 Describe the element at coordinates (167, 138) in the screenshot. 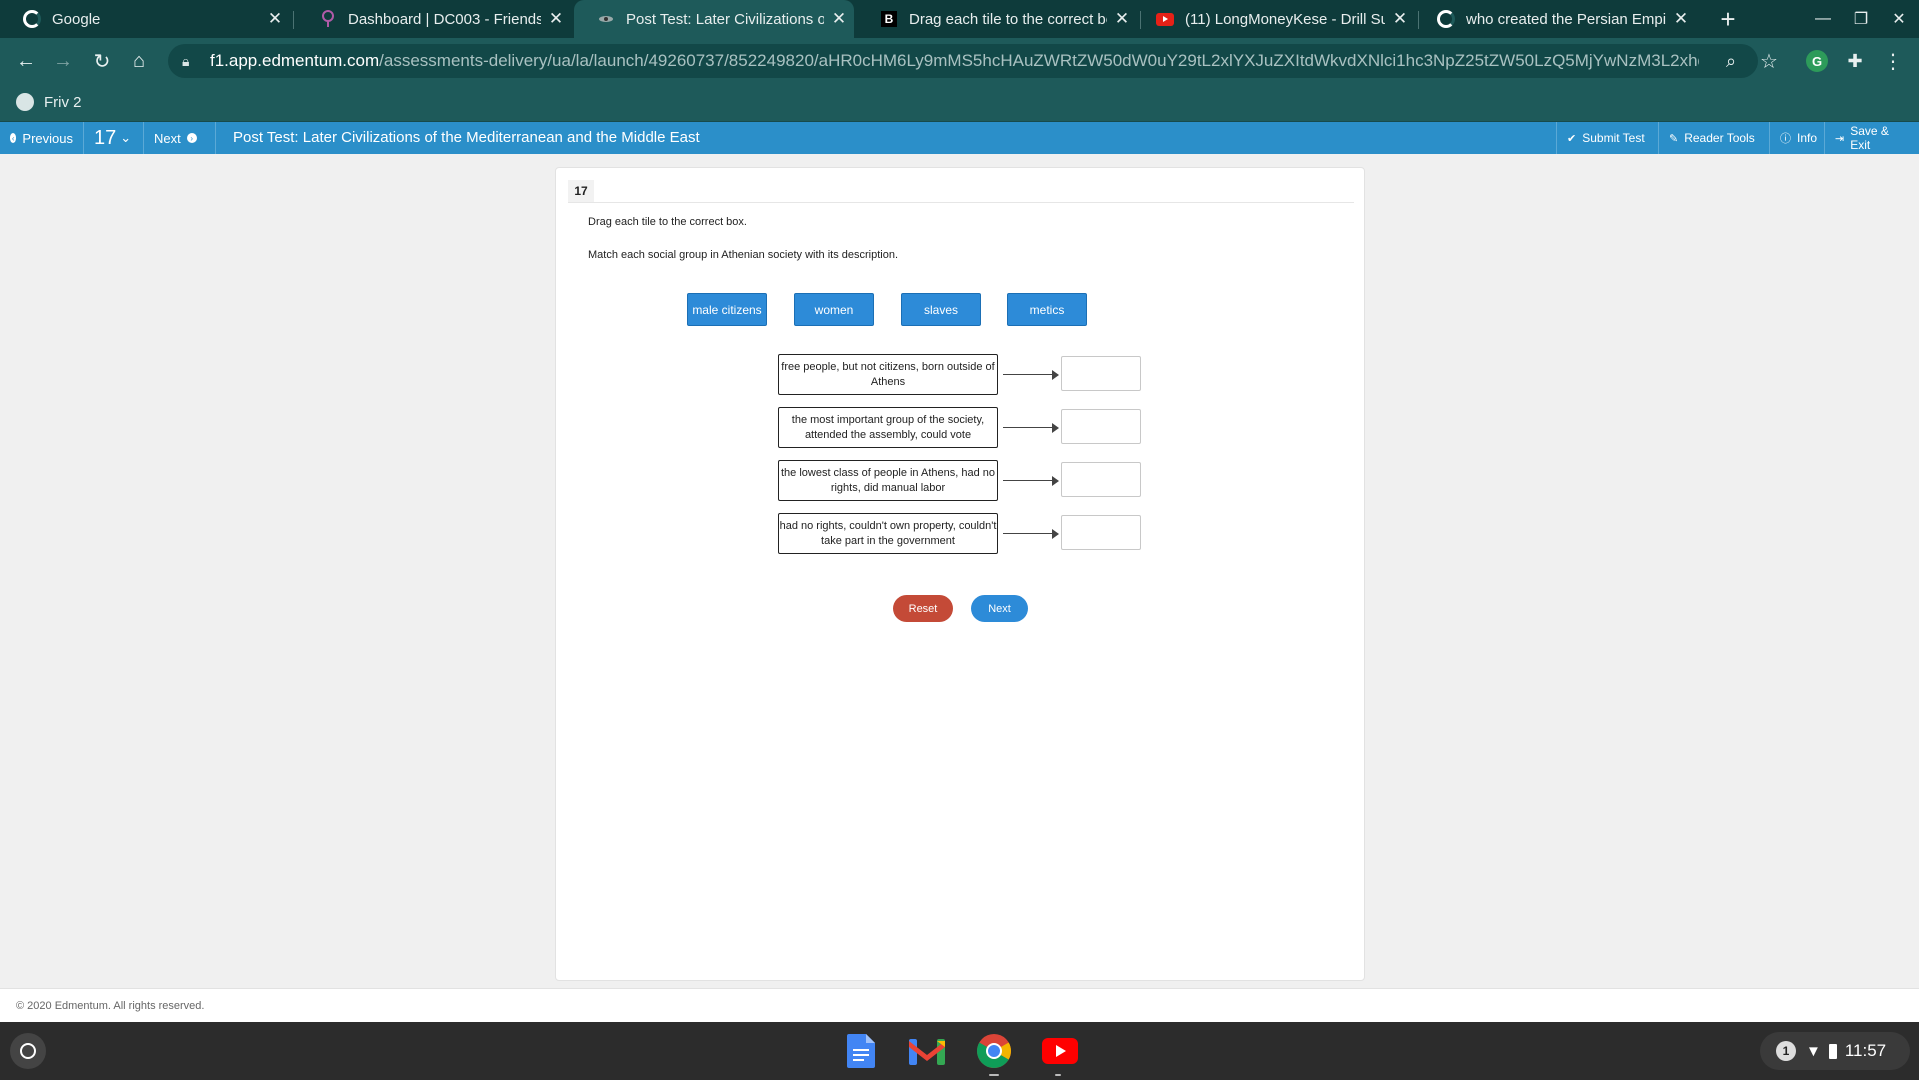

I see `next-label: Next` at that location.